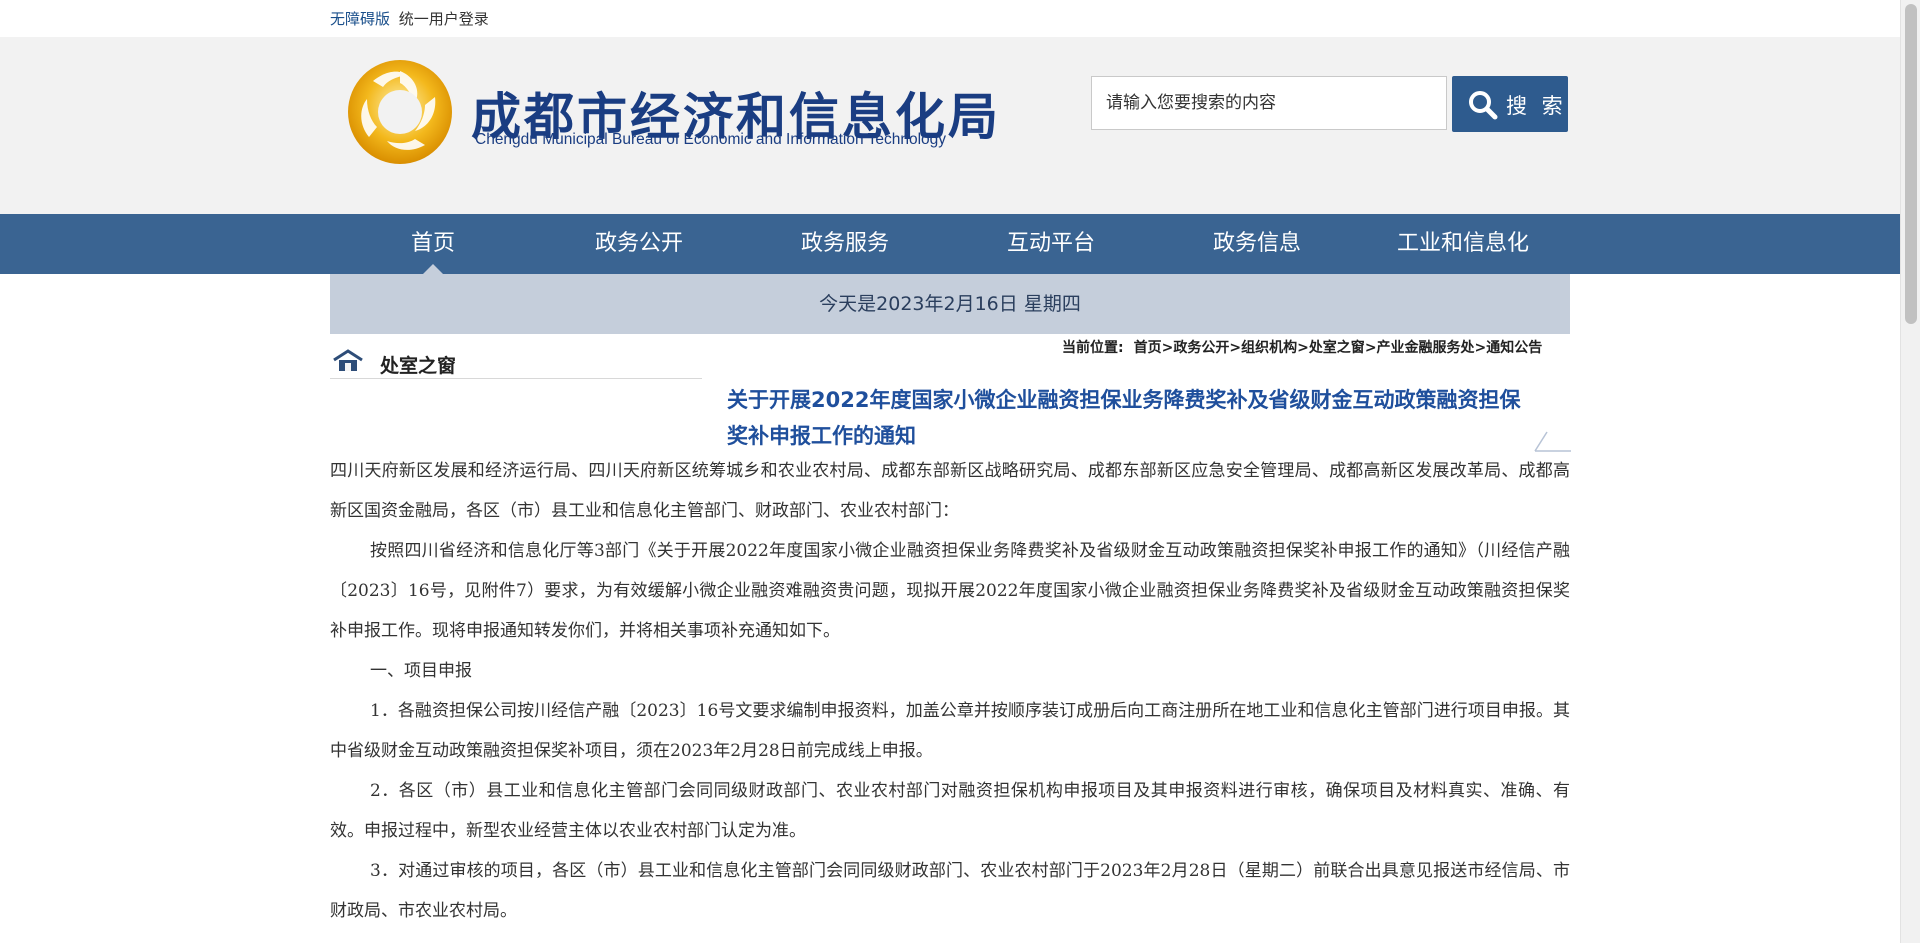 This screenshot has height=943, width=1920. Describe the element at coordinates (639, 244) in the screenshot. I see `nav-government-affairs-open: 政务公开` at that location.